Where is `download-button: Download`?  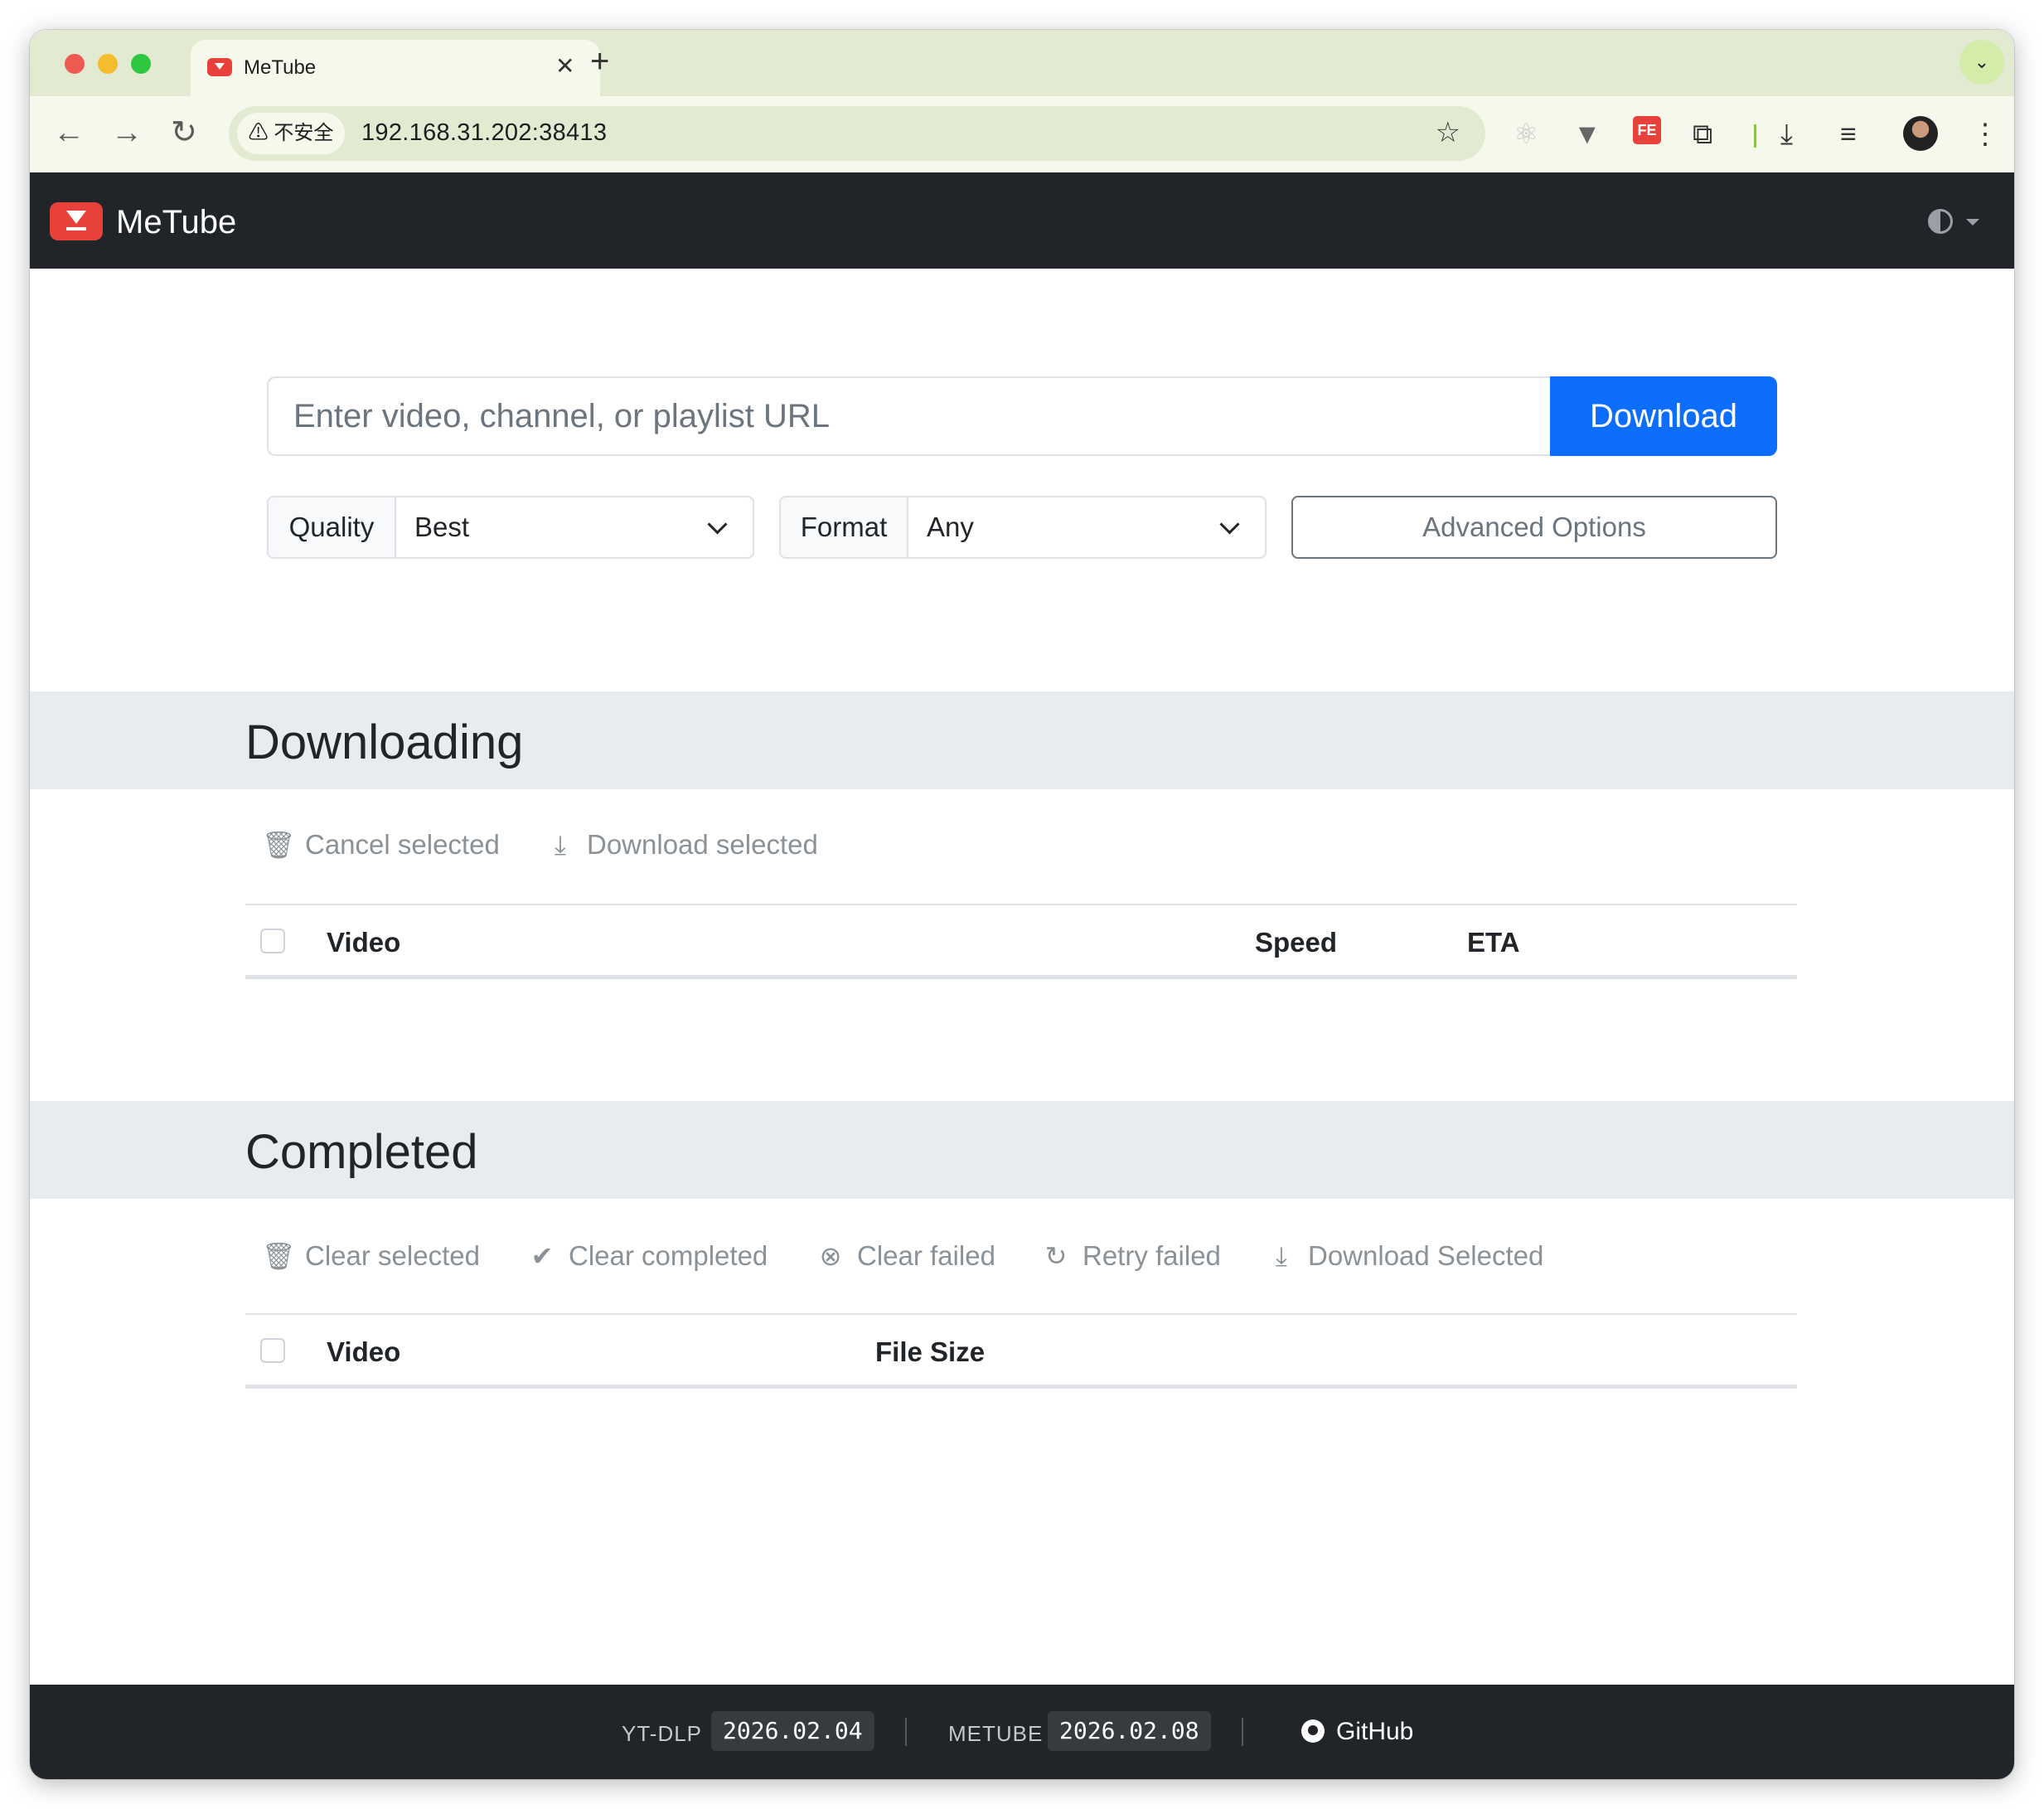 download-button: Download is located at coordinates (1663, 416).